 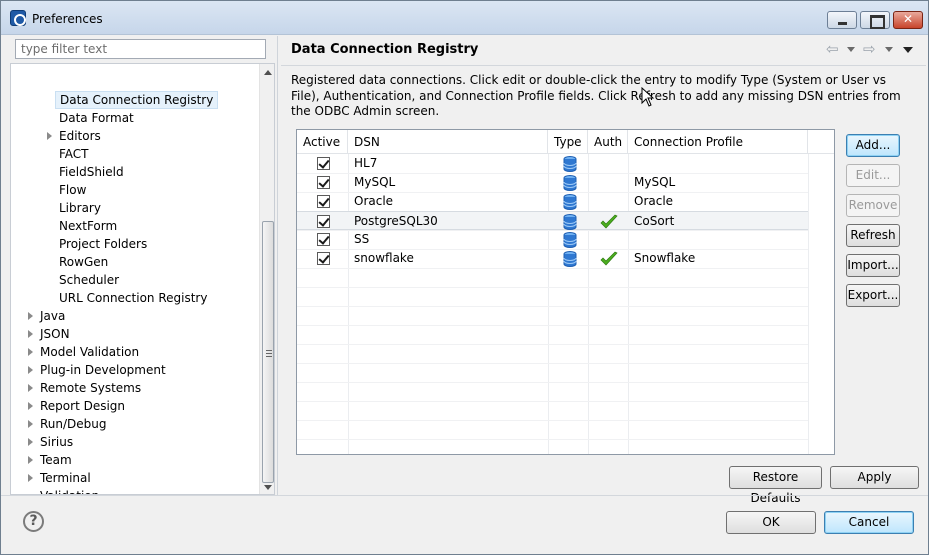 What do you see at coordinates (869, 49) in the screenshot?
I see `forward-arrow-icon: ⇨` at bounding box center [869, 49].